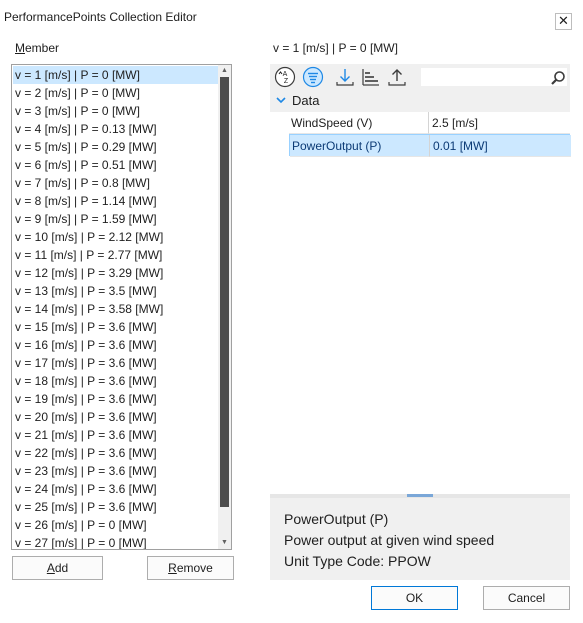  I want to click on scroll-thumb, so click(224, 292).